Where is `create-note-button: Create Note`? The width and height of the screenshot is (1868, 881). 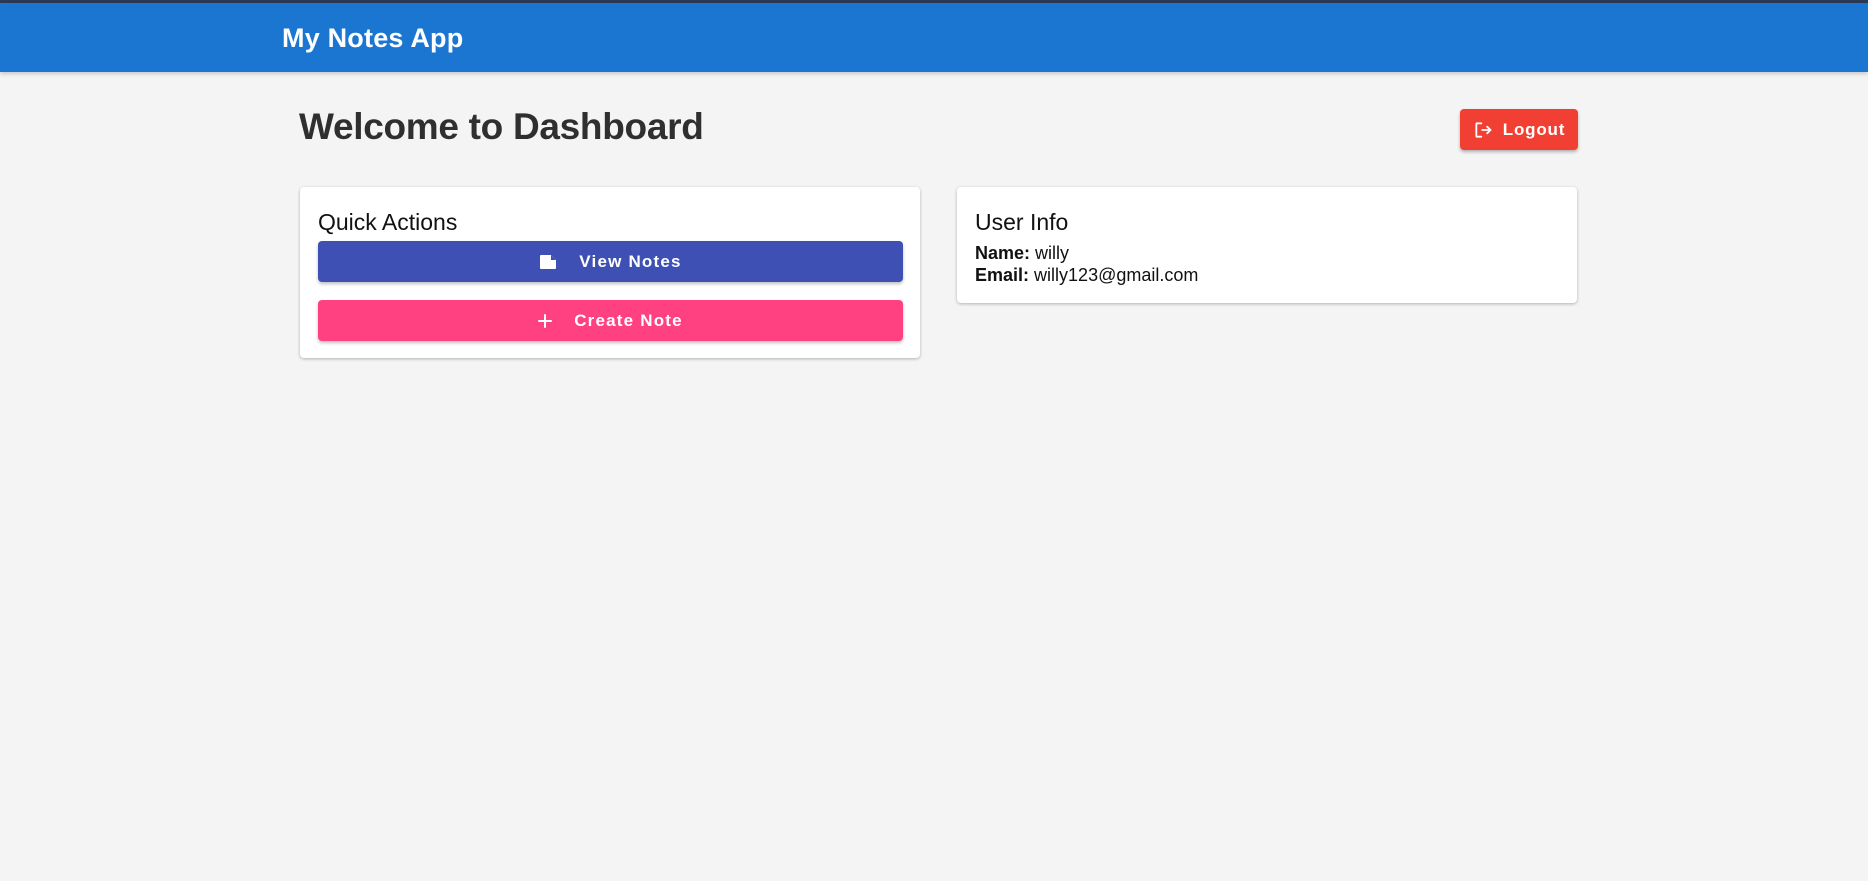 create-note-button: Create Note is located at coordinates (610, 320).